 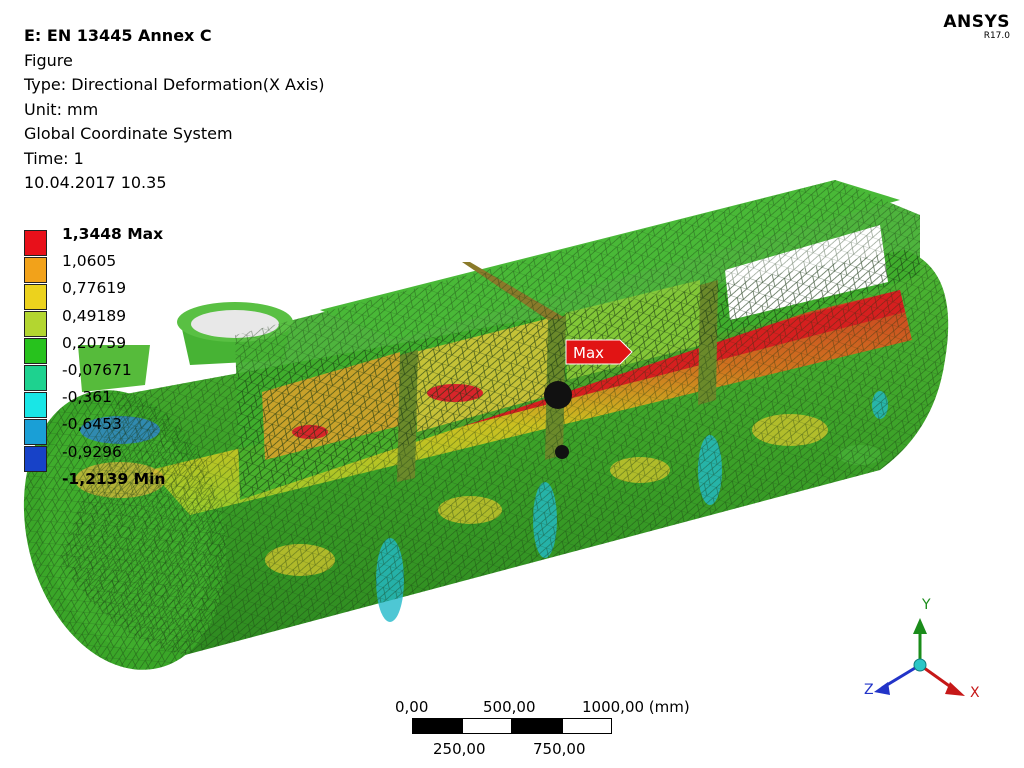 I want to click on max-probe-label: Max, so click(x=599, y=352).